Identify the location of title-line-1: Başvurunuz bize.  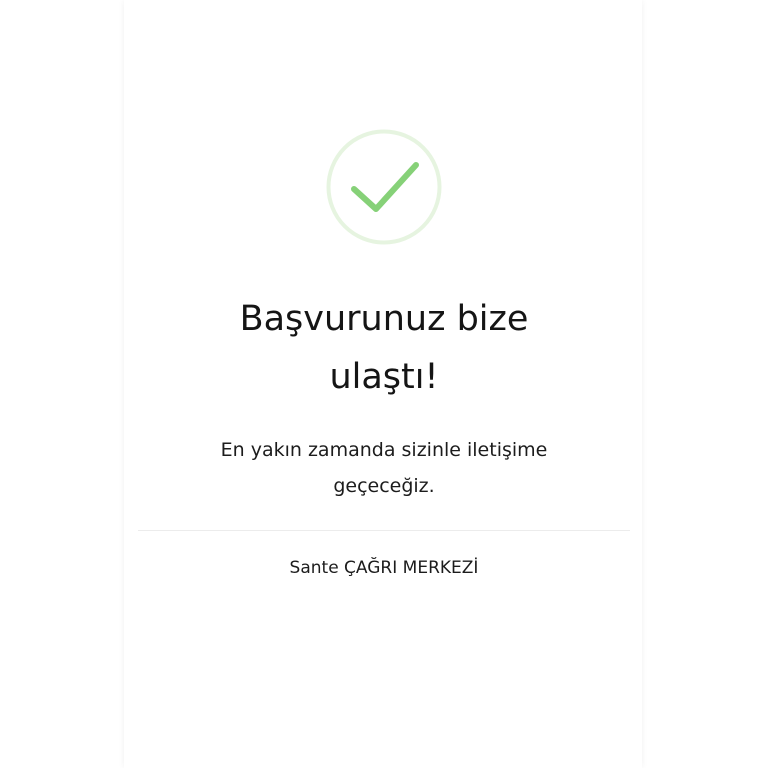
(384, 319).